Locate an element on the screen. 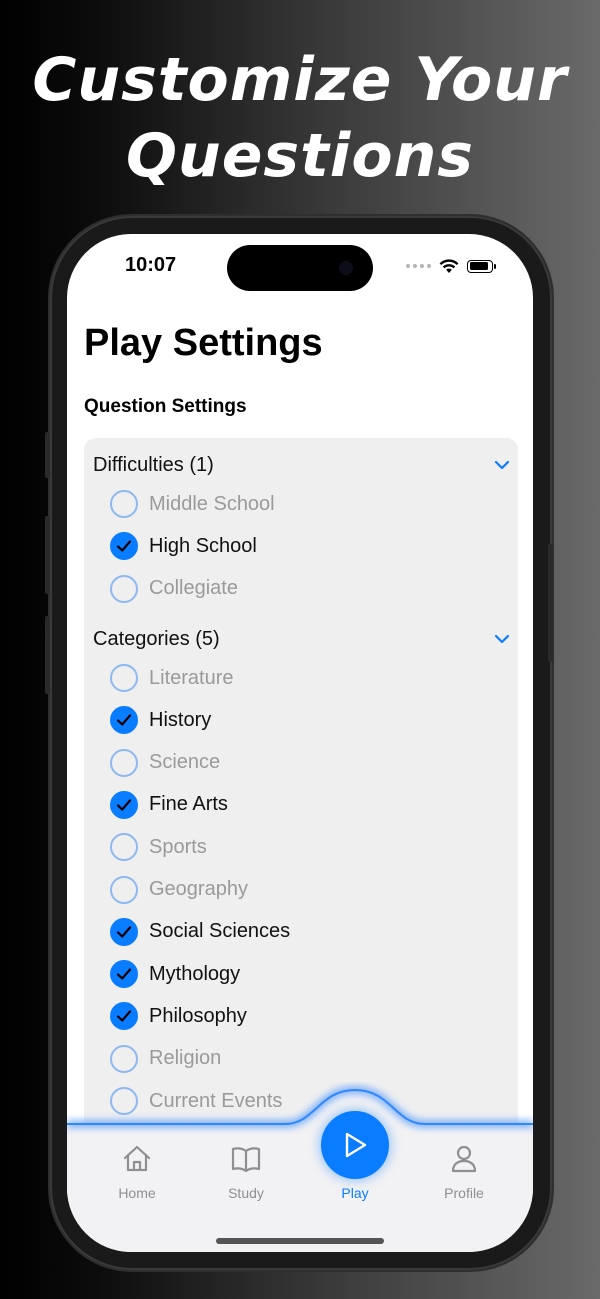  list-item-label: History is located at coordinates (180, 719).